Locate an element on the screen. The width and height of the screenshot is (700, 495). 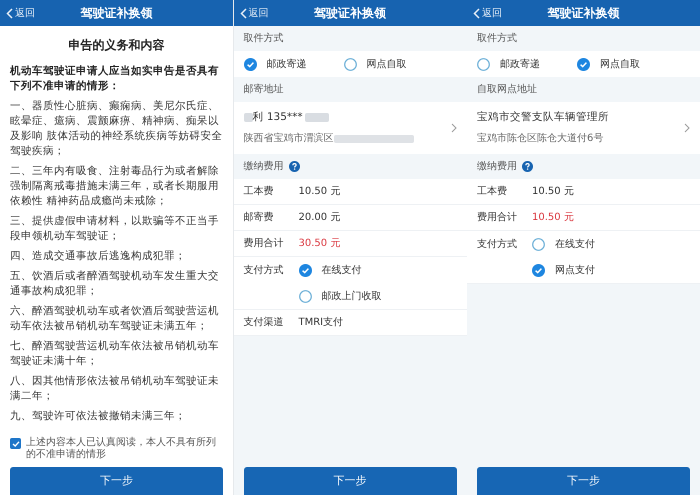
field-value: 30.50 元 is located at coordinates (319, 244).